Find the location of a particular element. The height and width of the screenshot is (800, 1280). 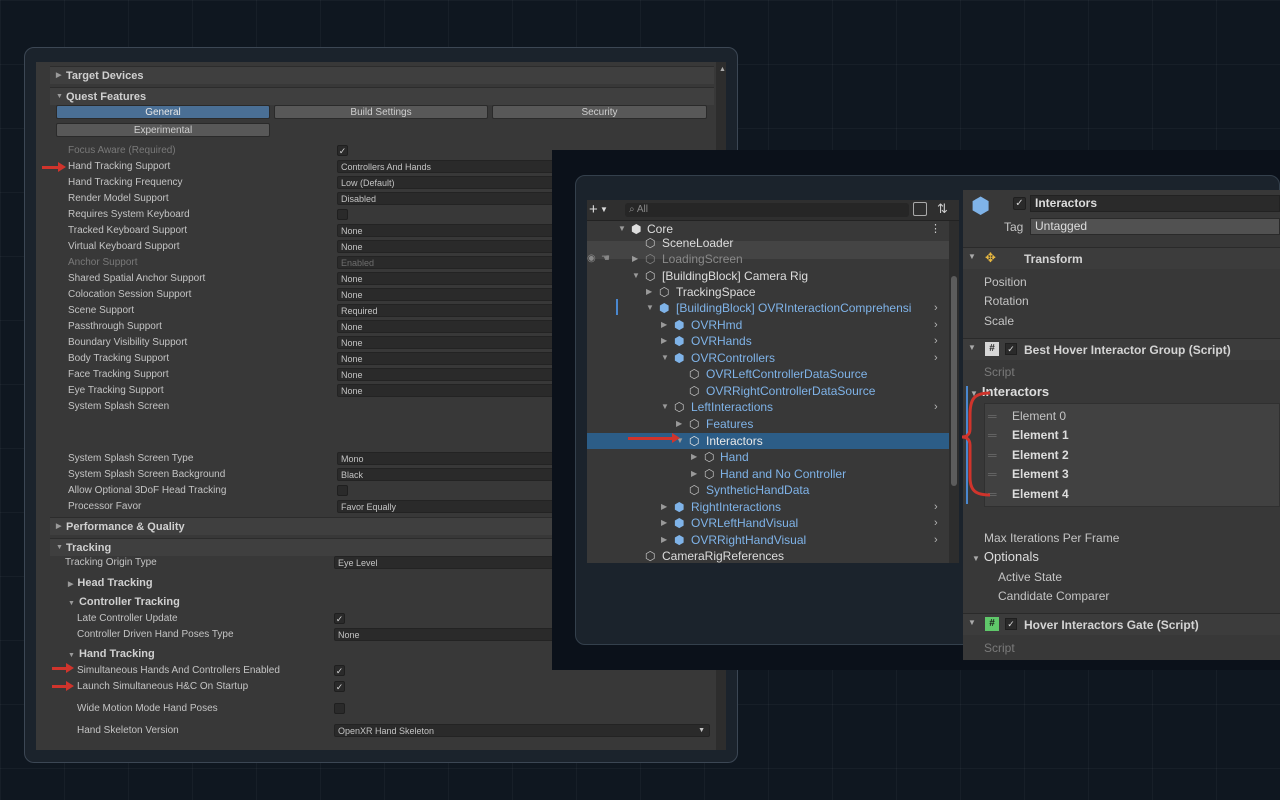

annotation-arrow-icon is located at coordinates (54, 167).